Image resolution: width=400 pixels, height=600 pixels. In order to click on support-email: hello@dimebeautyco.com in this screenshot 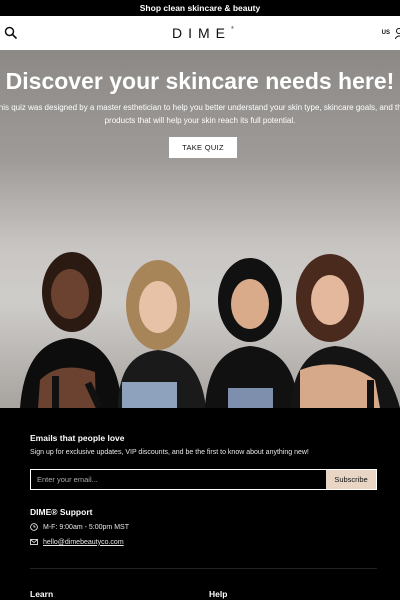, I will do `click(77, 542)`.